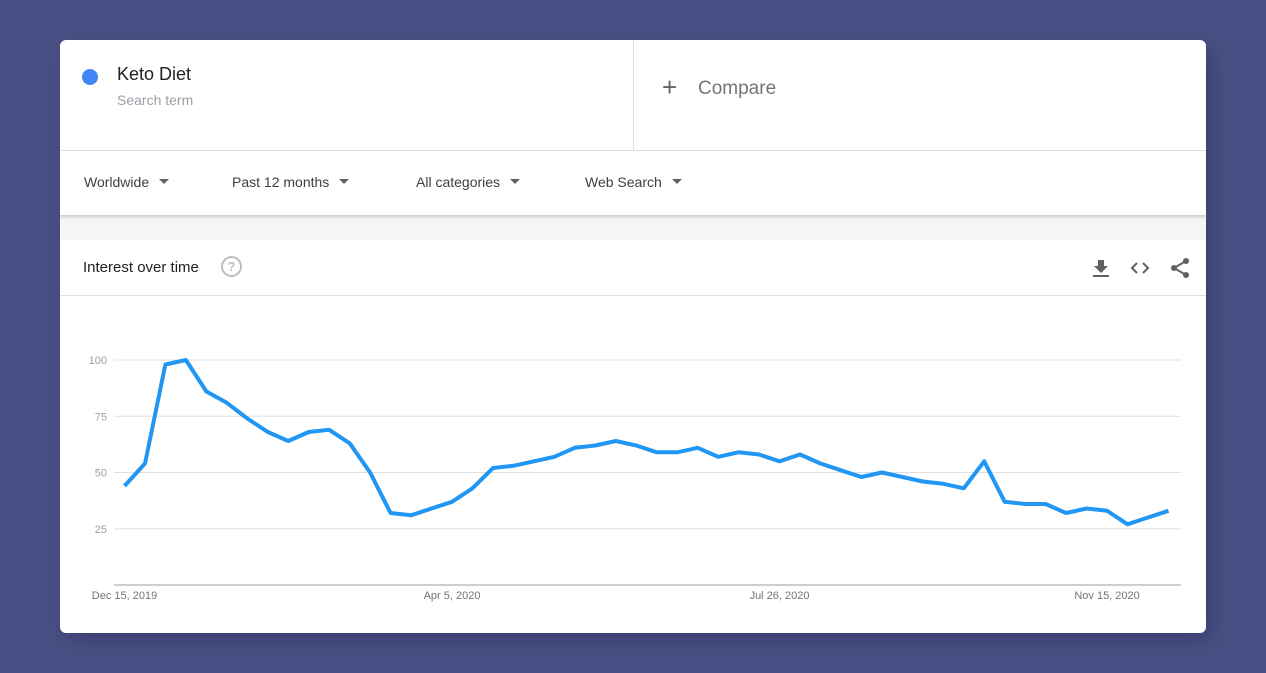  What do you see at coordinates (737, 88) in the screenshot?
I see `compare-label: Compare` at bounding box center [737, 88].